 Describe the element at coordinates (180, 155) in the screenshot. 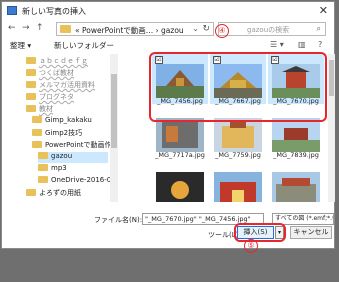

I see `file-name: _MG_7717a.jpg` at that location.